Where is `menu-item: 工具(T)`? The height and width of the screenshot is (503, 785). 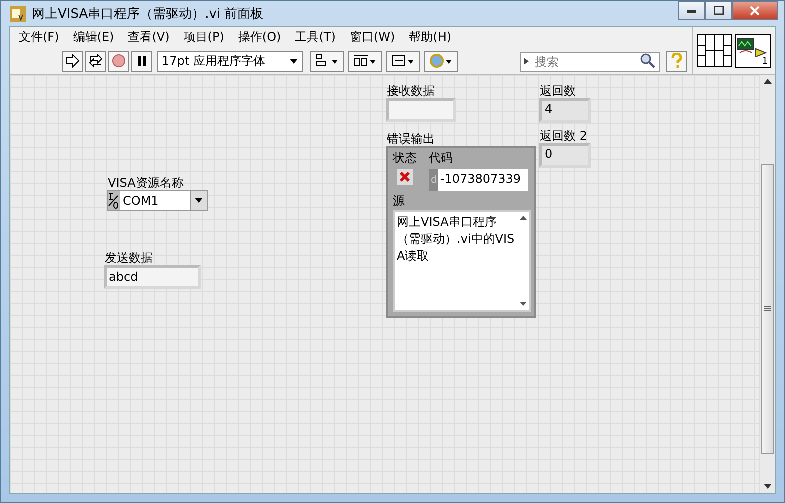 menu-item: 工具(T) is located at coordinates (317, 37).